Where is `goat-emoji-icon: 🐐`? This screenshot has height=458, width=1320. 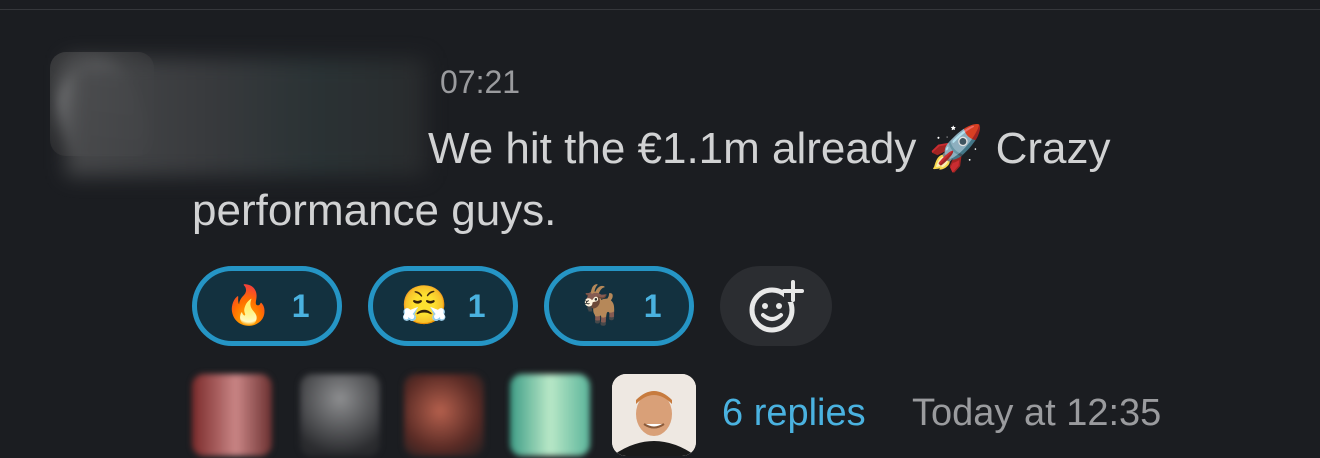 goat-emoji-icon: 🐐 is located at coordinates (600, 306).